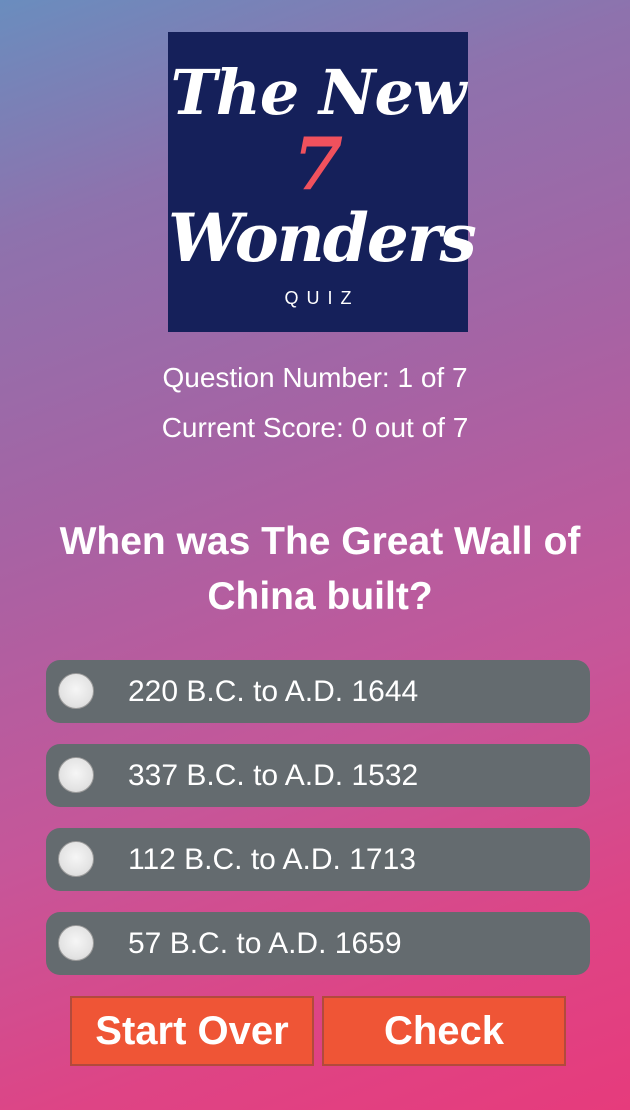  I want to click on answer-option-label: 112 B.C. to A.D. 1713, so click(272, 859).